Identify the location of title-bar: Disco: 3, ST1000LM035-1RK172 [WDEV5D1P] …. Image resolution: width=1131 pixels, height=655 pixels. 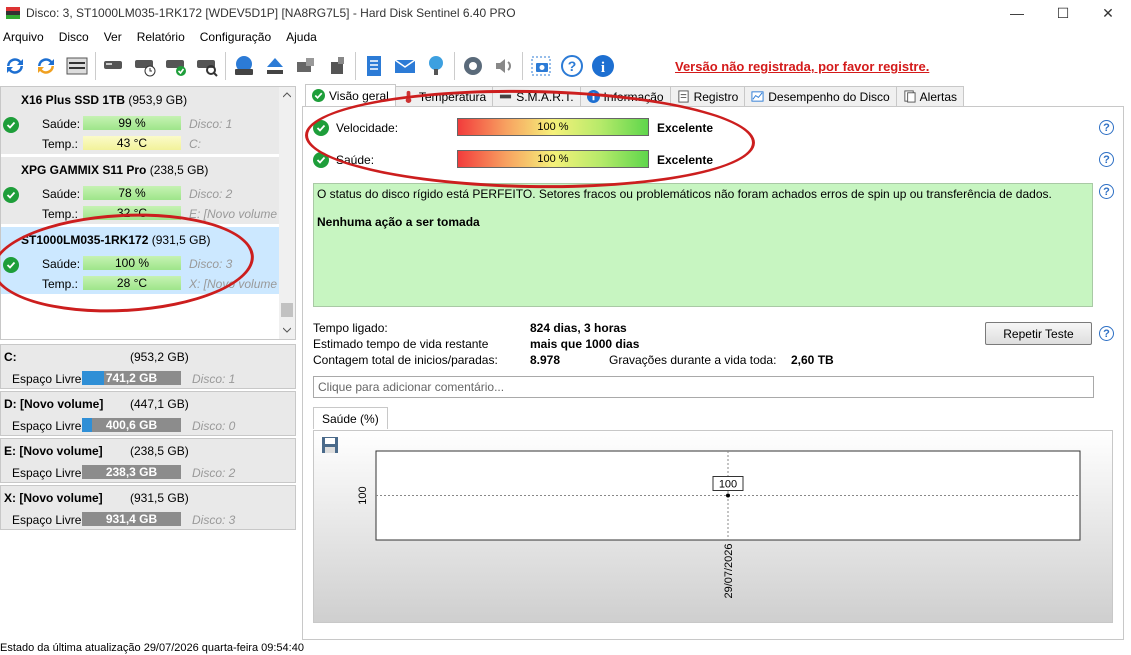
(565, 13).